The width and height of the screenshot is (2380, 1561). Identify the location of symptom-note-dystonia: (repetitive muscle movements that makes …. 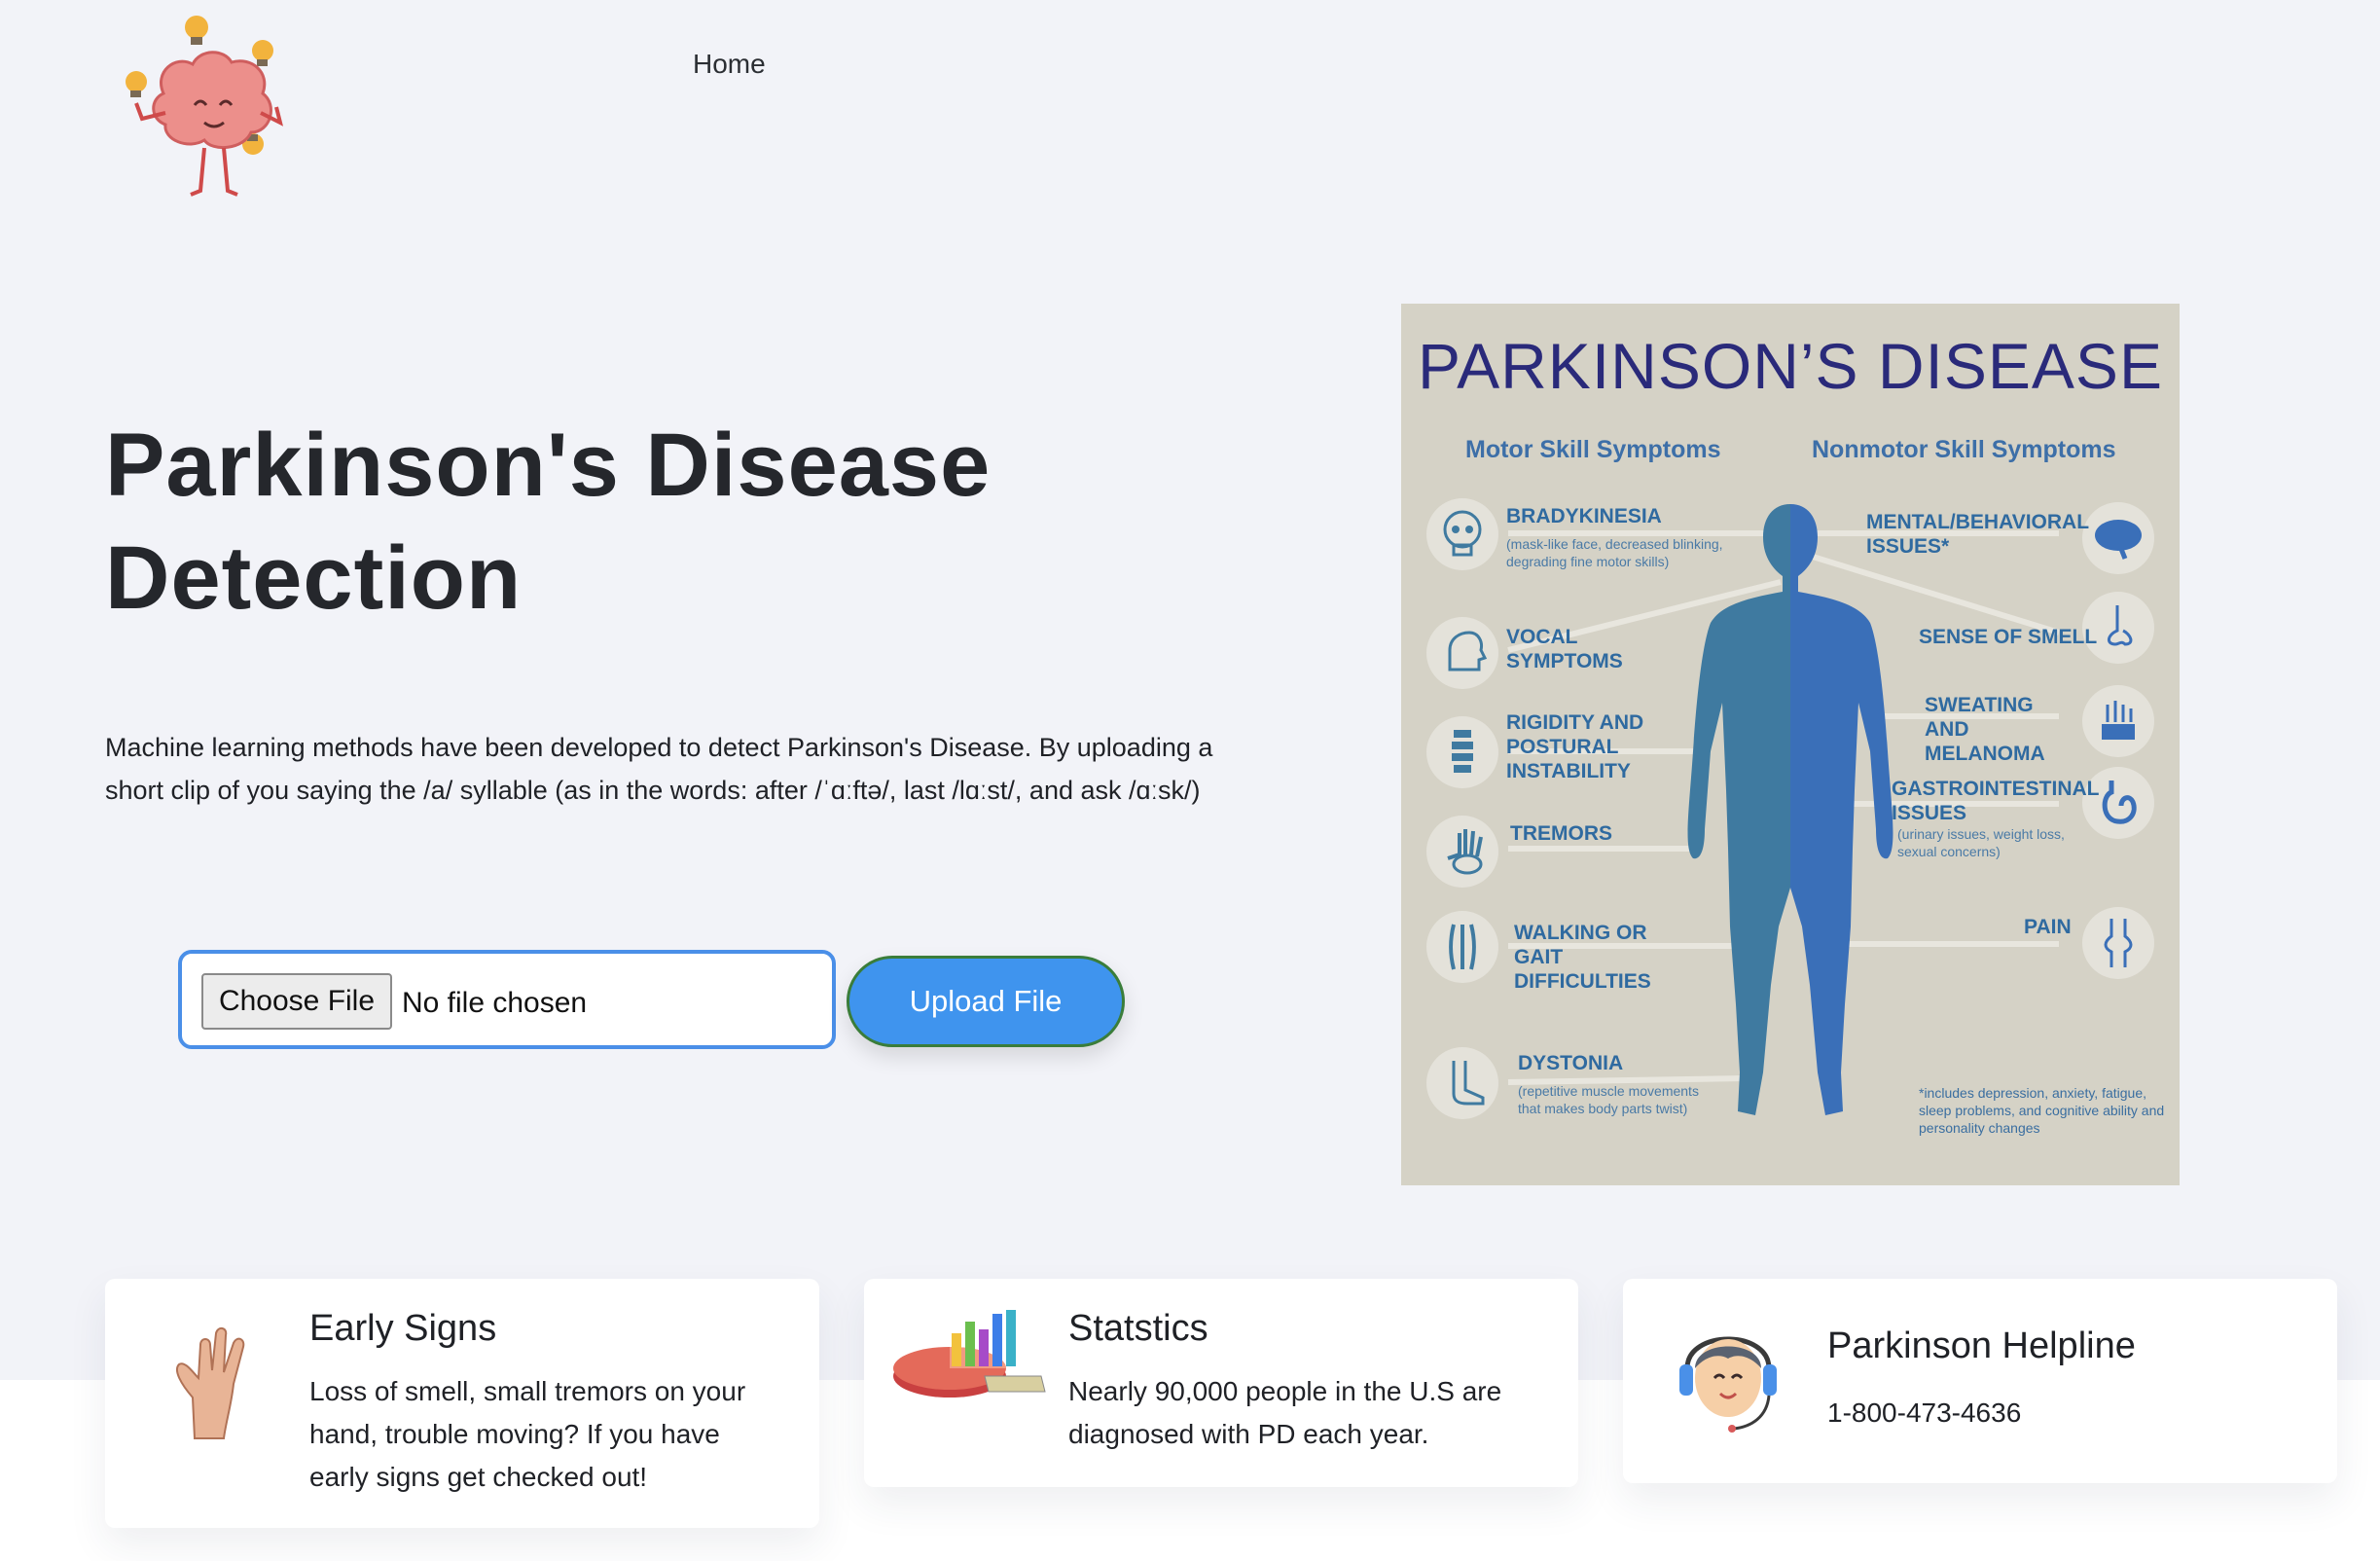
(1608, 1099).